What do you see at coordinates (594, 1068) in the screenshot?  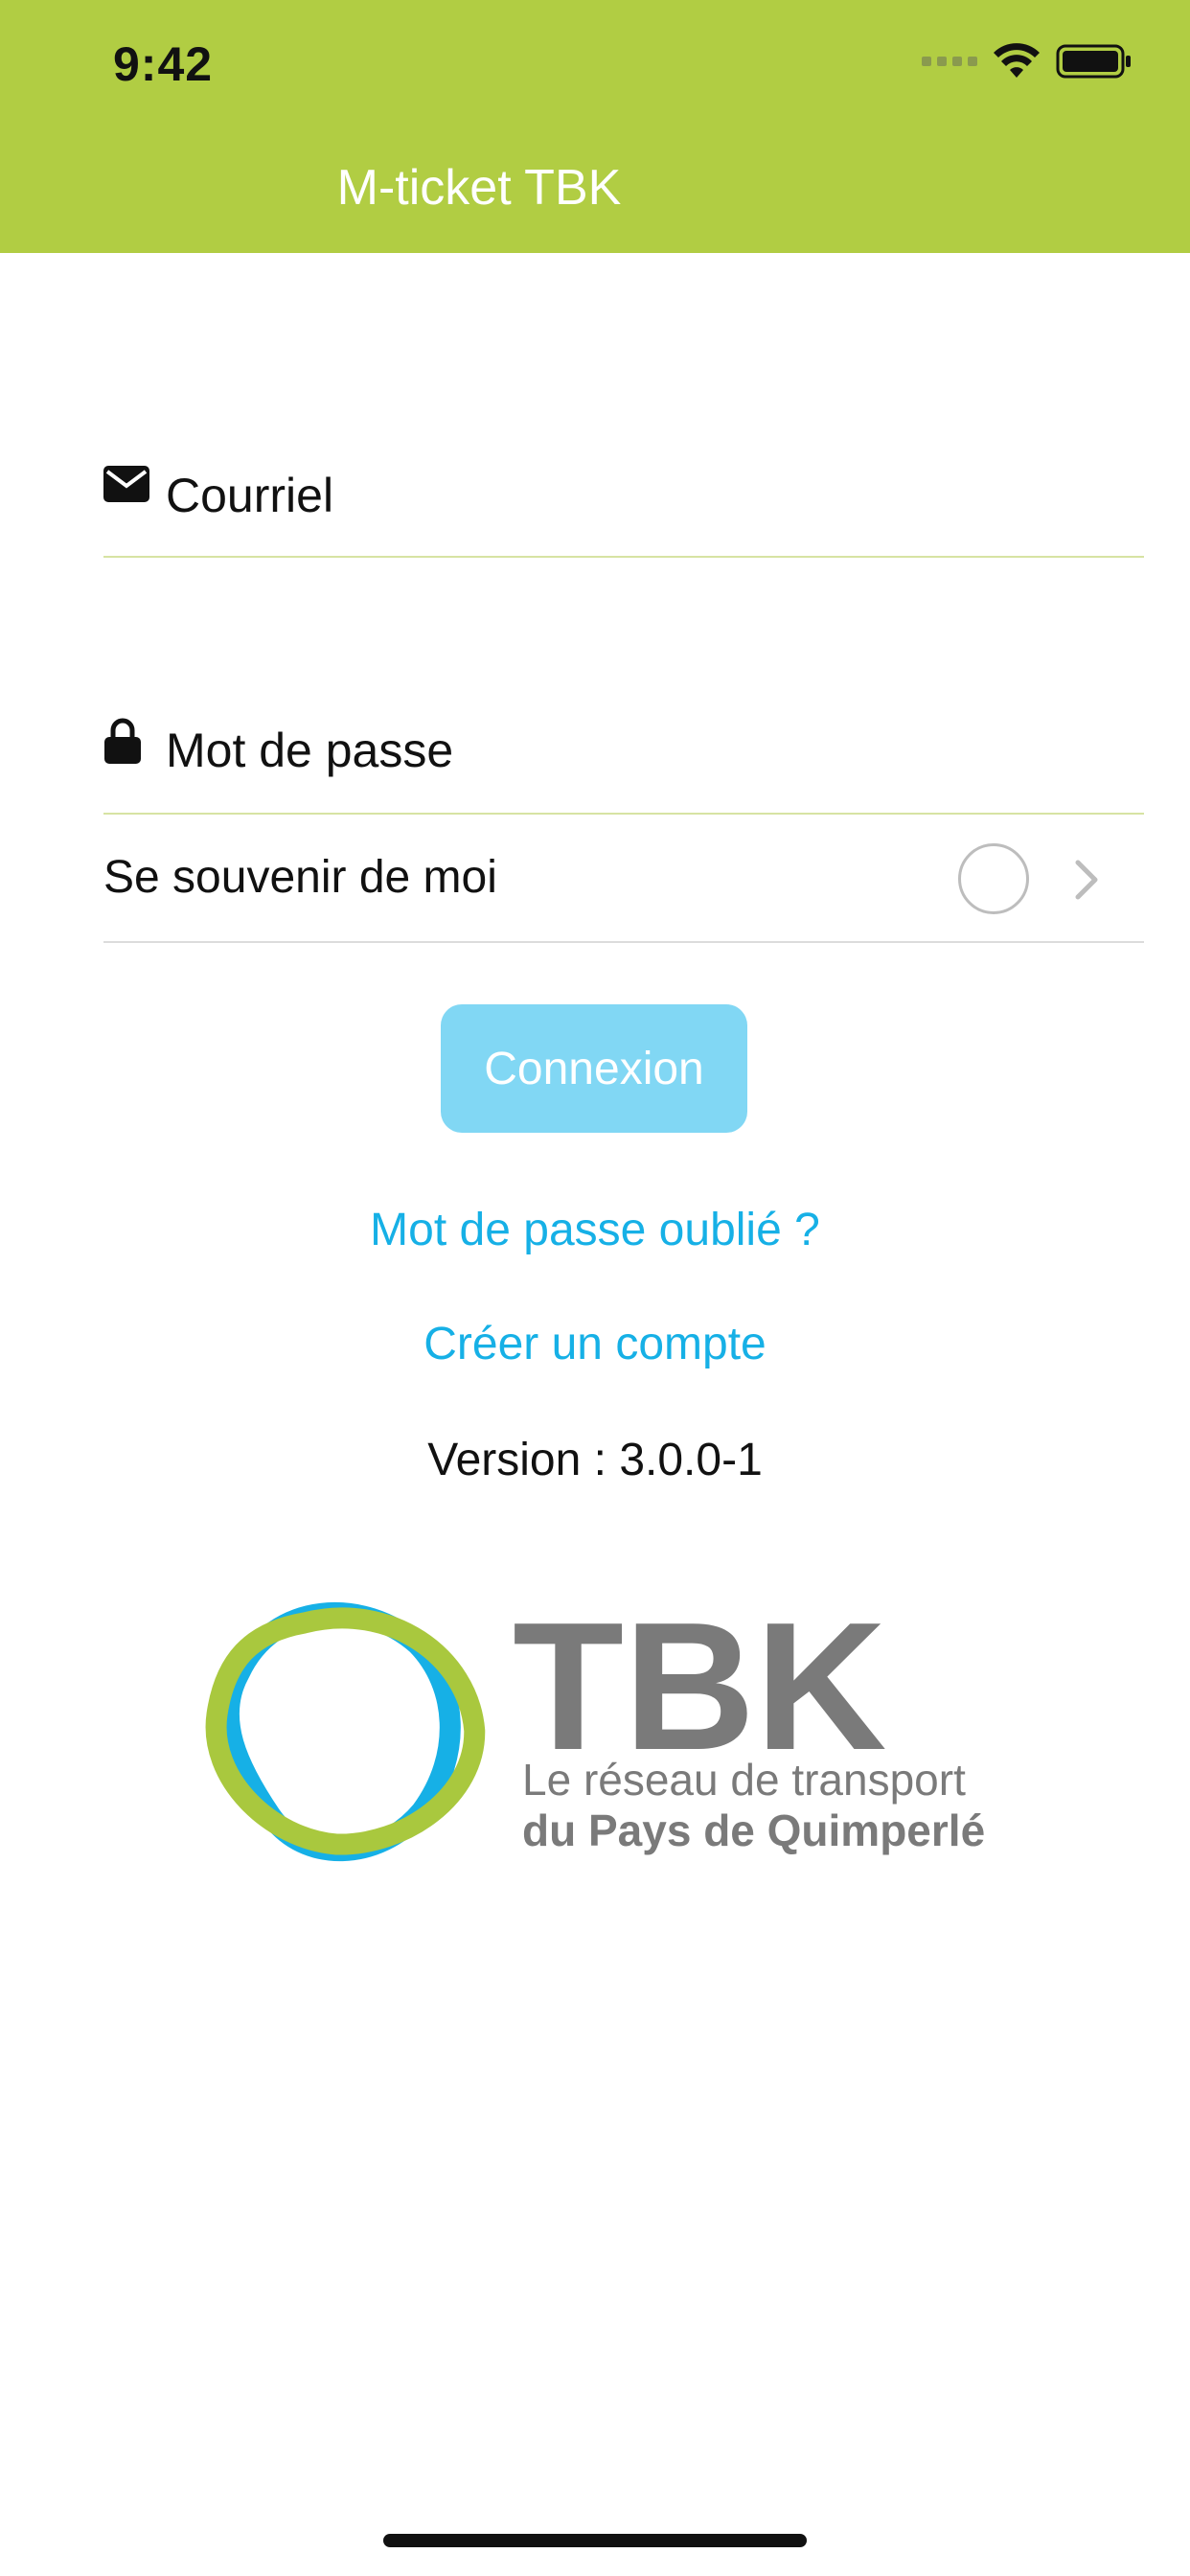 I see `login-button: Connexion` at bounding box center [594, 1068].